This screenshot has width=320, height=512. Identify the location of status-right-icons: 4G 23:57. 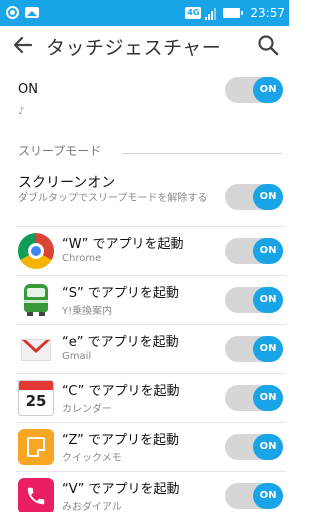
(235, 13).